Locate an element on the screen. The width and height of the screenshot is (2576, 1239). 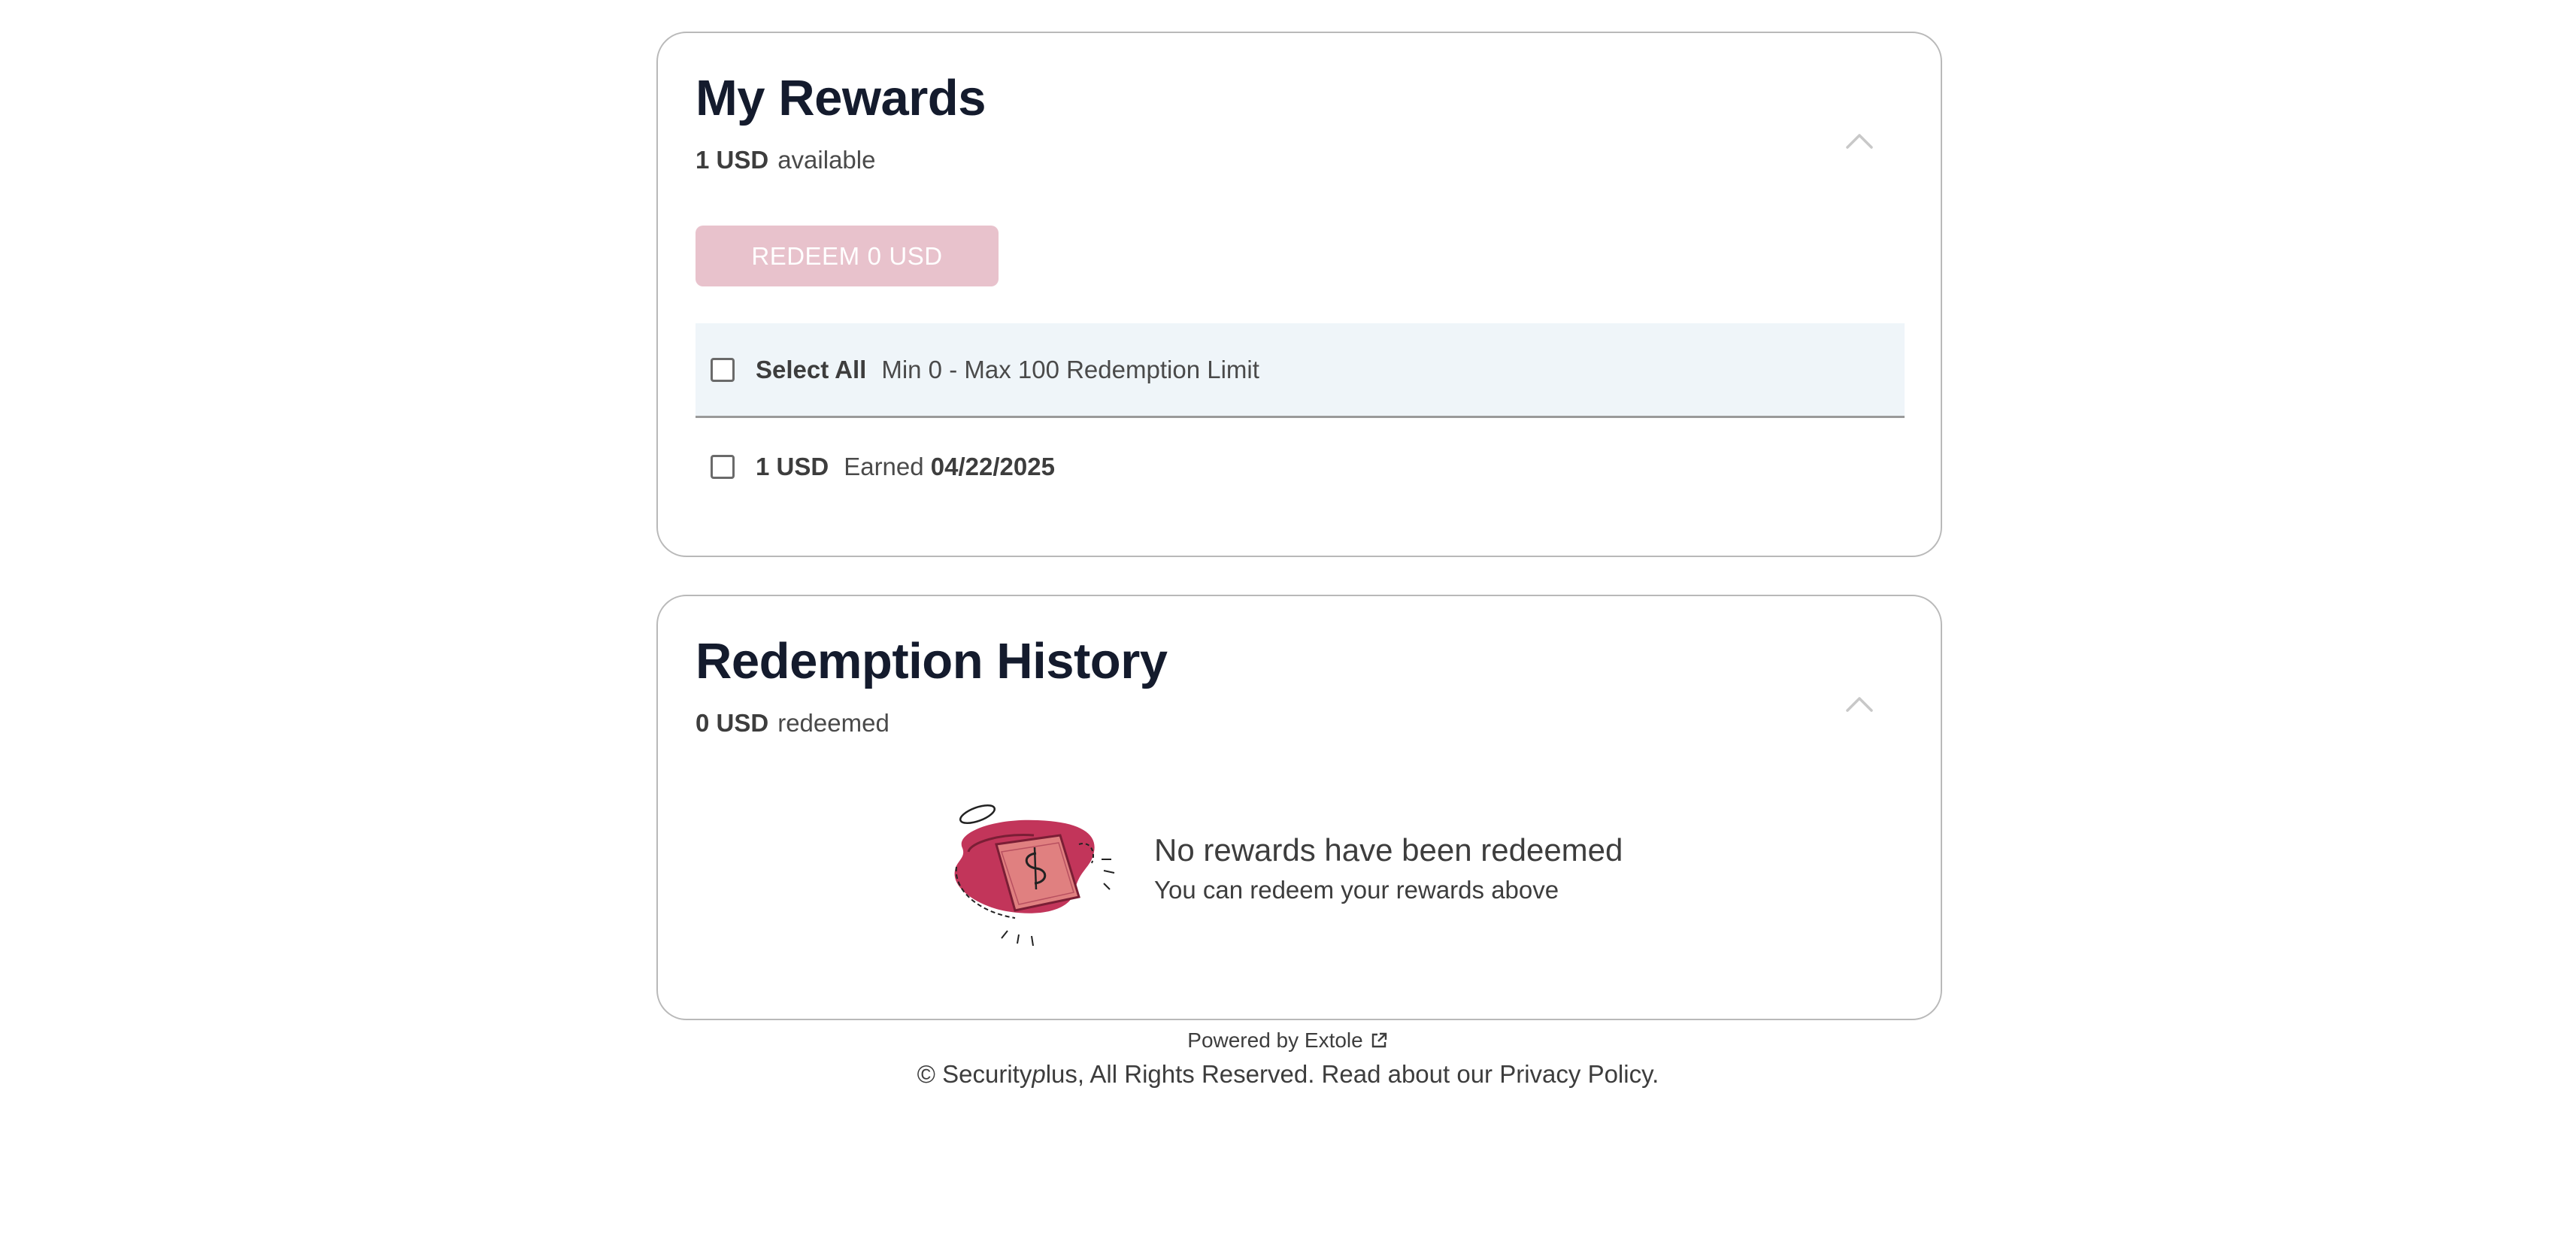
redeemed-amount: 0 USD is located at coordinates (732, 723).